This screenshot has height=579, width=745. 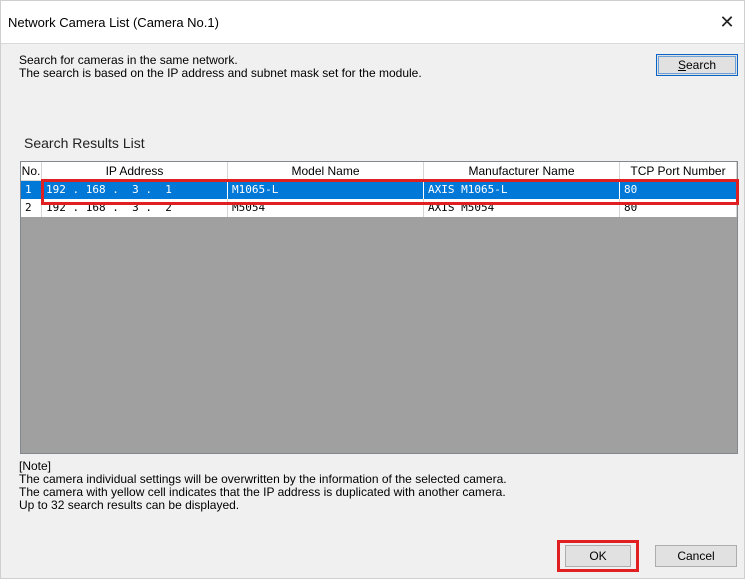 I want to click on column-header-no: No., so click(x=31, y=171).